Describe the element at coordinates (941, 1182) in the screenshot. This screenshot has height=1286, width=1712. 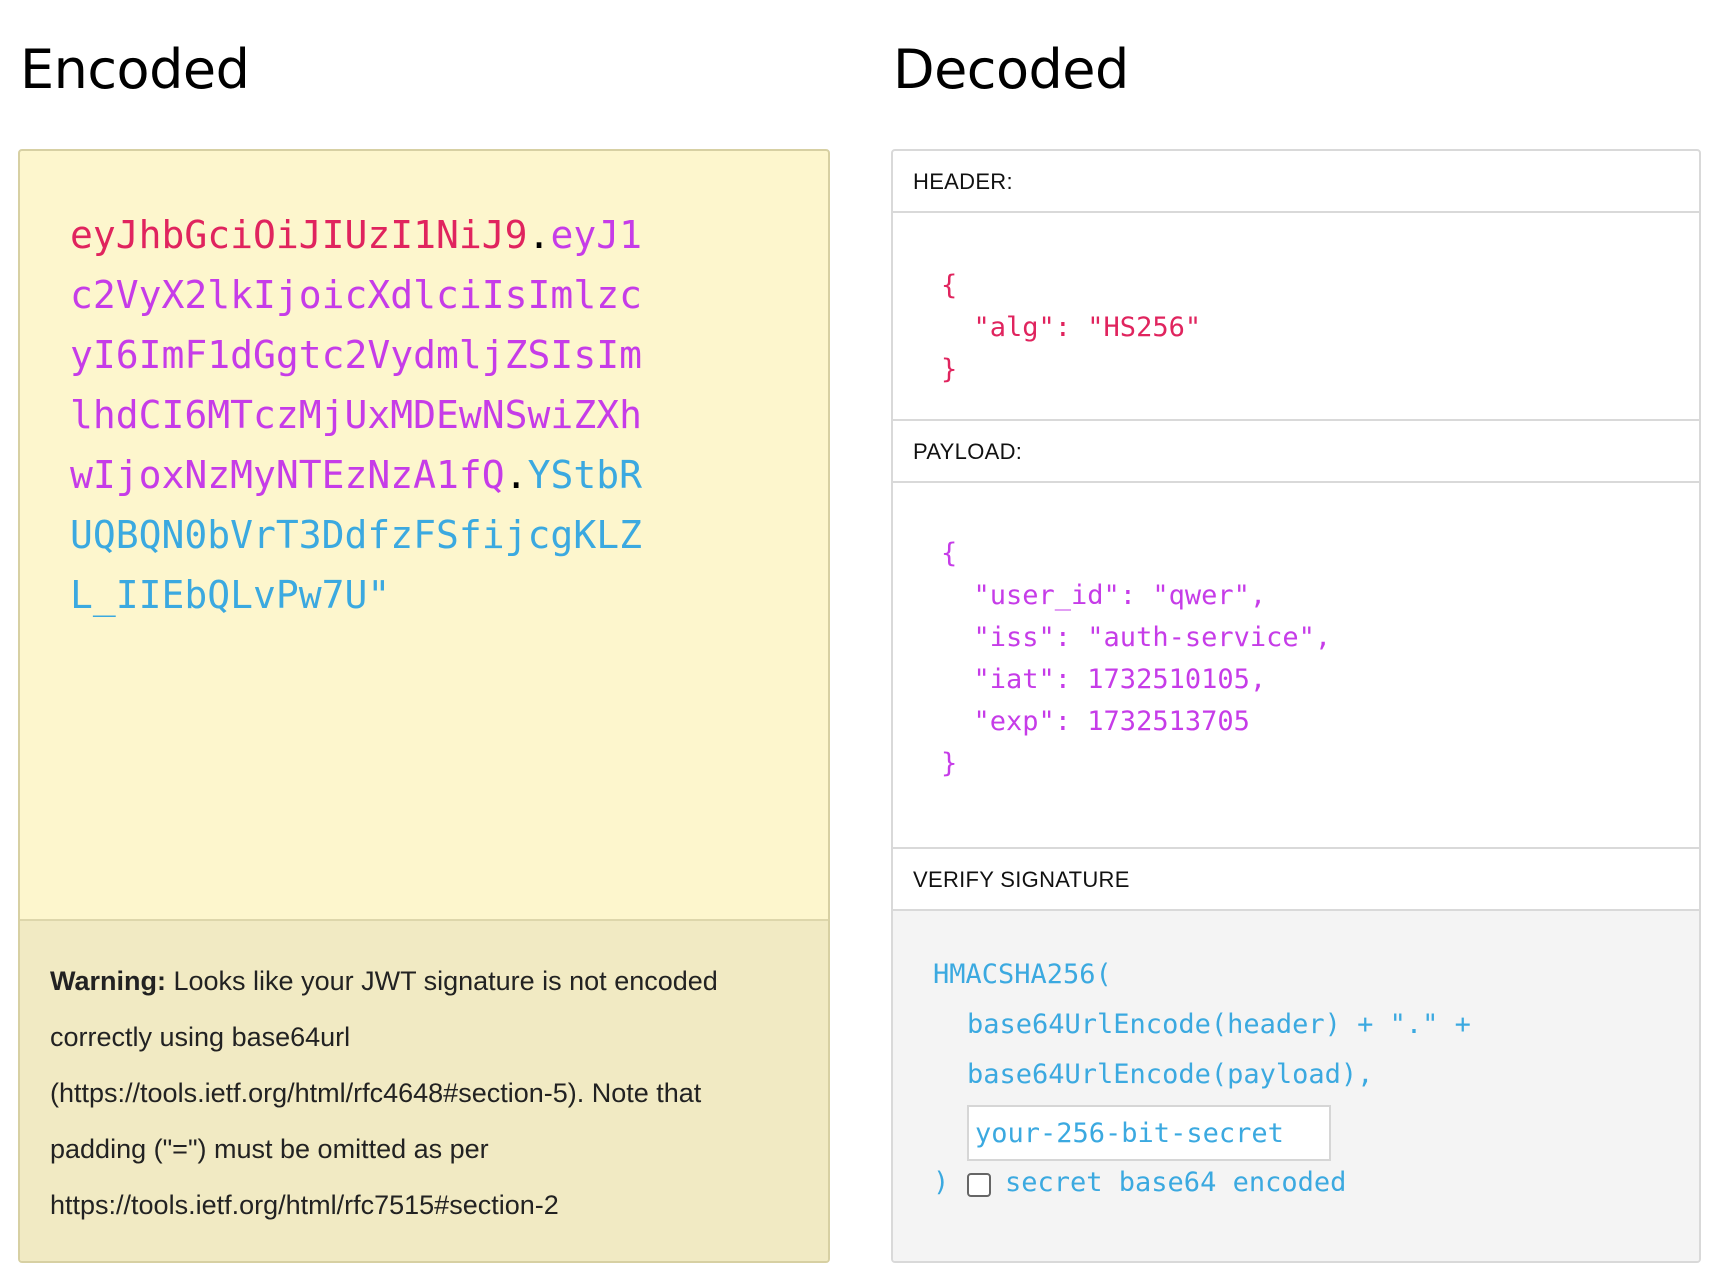
I see `hmac-function-close: )` at that location.